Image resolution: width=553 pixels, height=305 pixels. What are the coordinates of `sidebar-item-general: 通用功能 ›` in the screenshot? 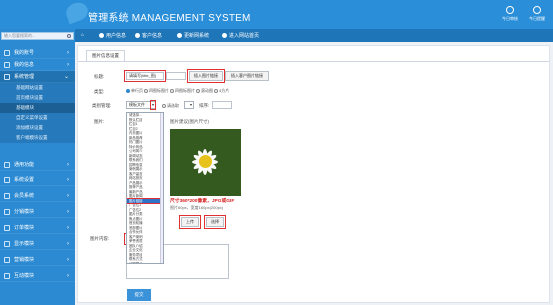 It's located at (37, 165).